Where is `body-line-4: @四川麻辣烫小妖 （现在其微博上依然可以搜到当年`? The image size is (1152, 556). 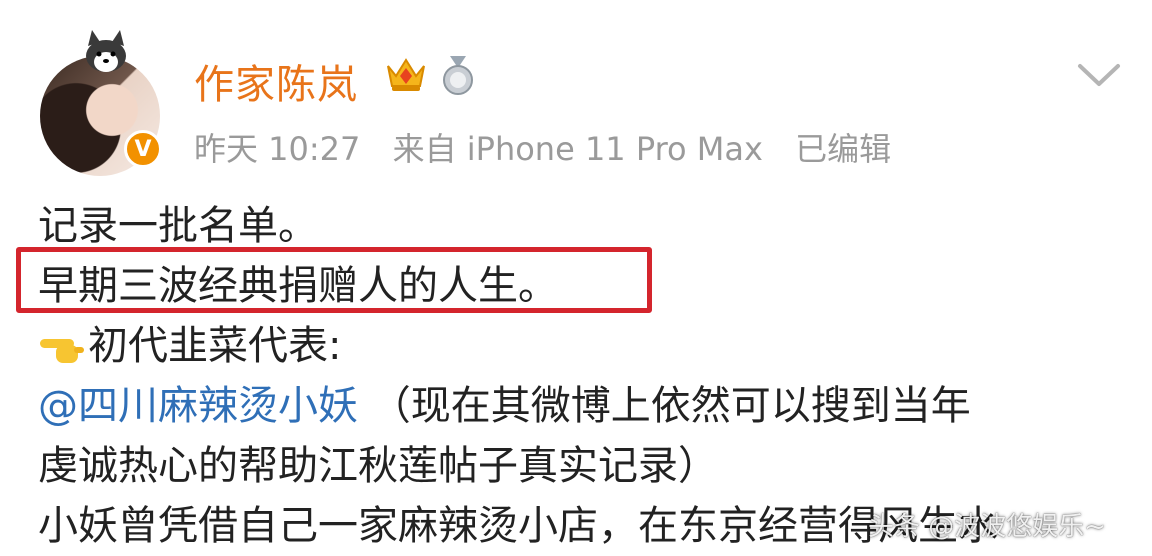 body-line-4: @四川麻辣烫小妖 （现在其微博上依然可以搜到当年 is located at coordinates (588, 406).